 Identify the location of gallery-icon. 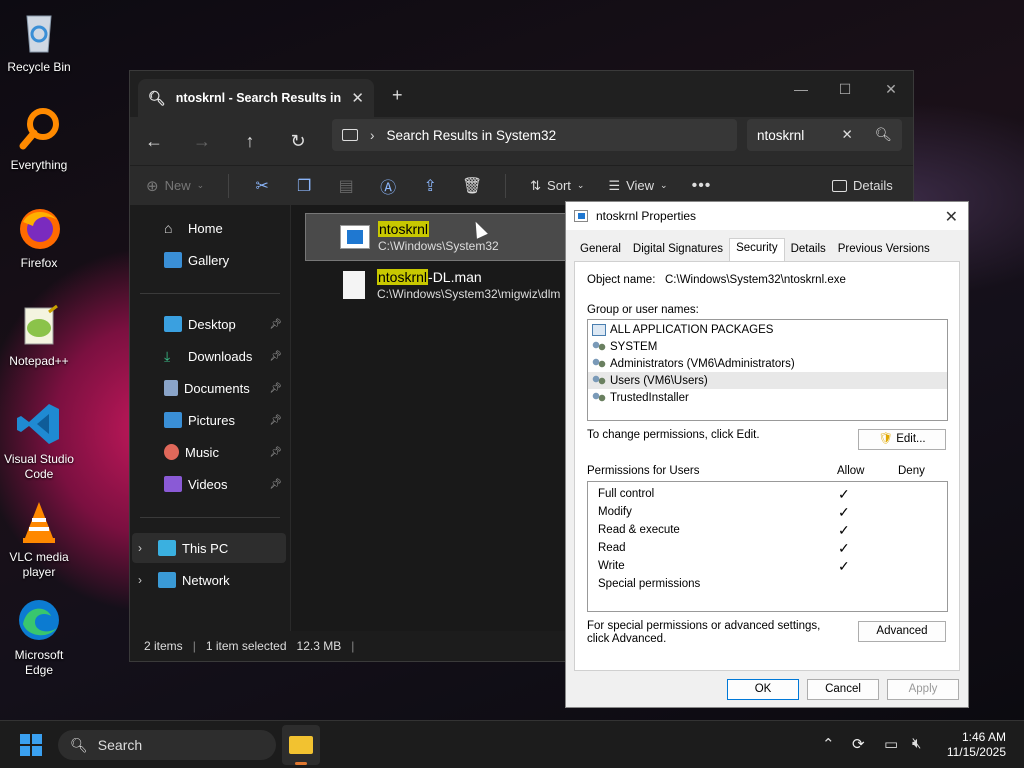
(173, 260).